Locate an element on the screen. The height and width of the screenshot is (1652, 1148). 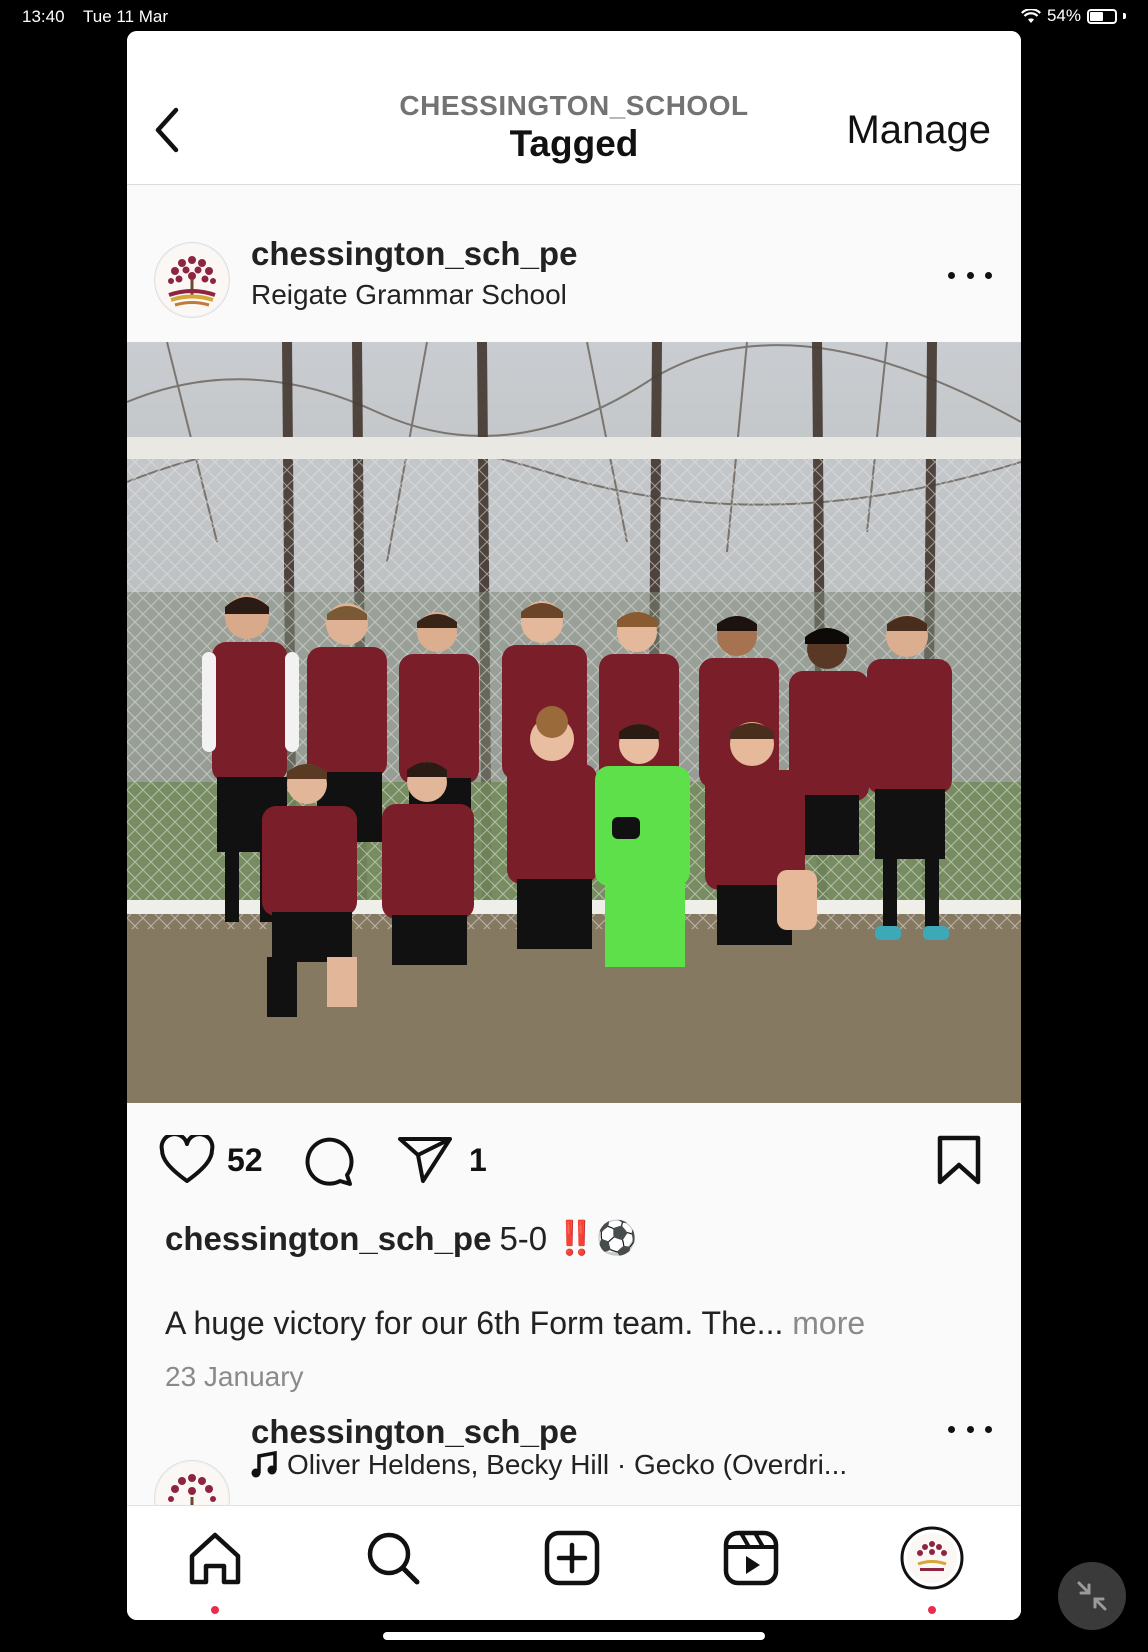
post-username: chessington_sch_pe is located at coordinates (414, 254).